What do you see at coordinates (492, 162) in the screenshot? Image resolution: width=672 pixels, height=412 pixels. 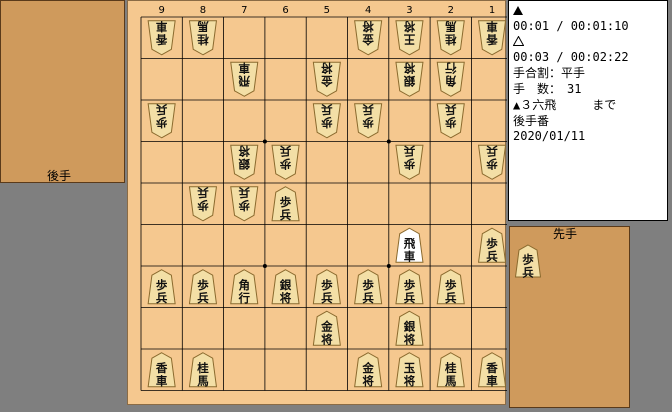 I see `board-piece-gote-pawn-17: 歩兵` at bounding box center [492, 162].